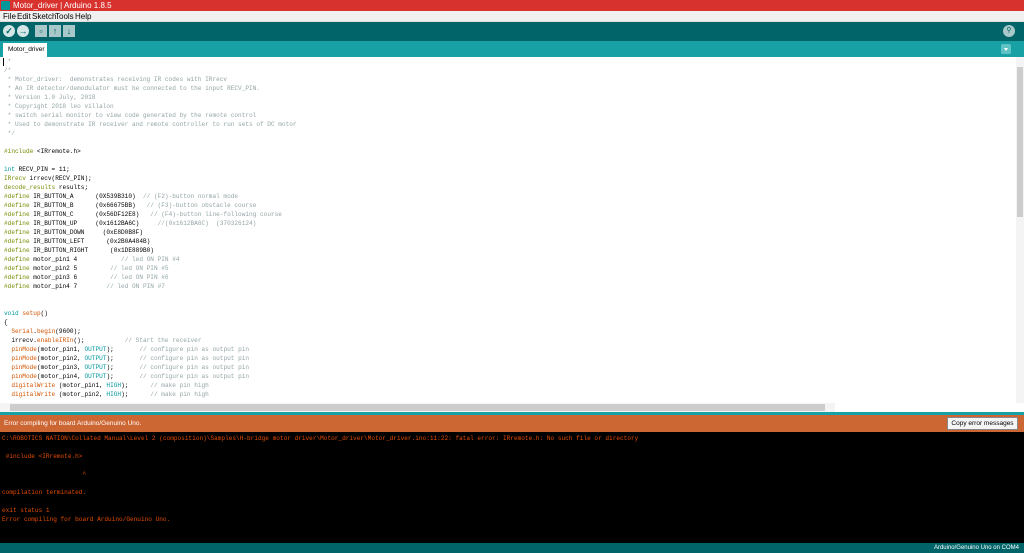  I want to click on menu-file: File, so click(9, 16).